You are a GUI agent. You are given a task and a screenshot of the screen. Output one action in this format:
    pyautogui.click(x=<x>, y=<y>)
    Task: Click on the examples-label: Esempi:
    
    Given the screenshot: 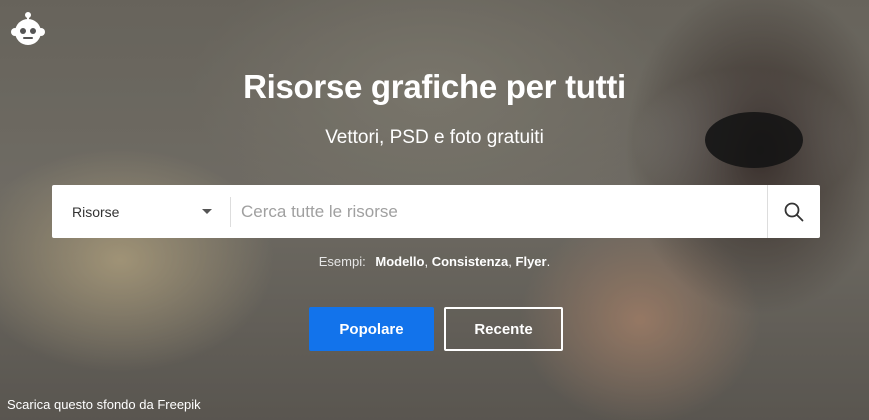 What is the action you would take?
    pyautogui.click(x=342, y=261)
    